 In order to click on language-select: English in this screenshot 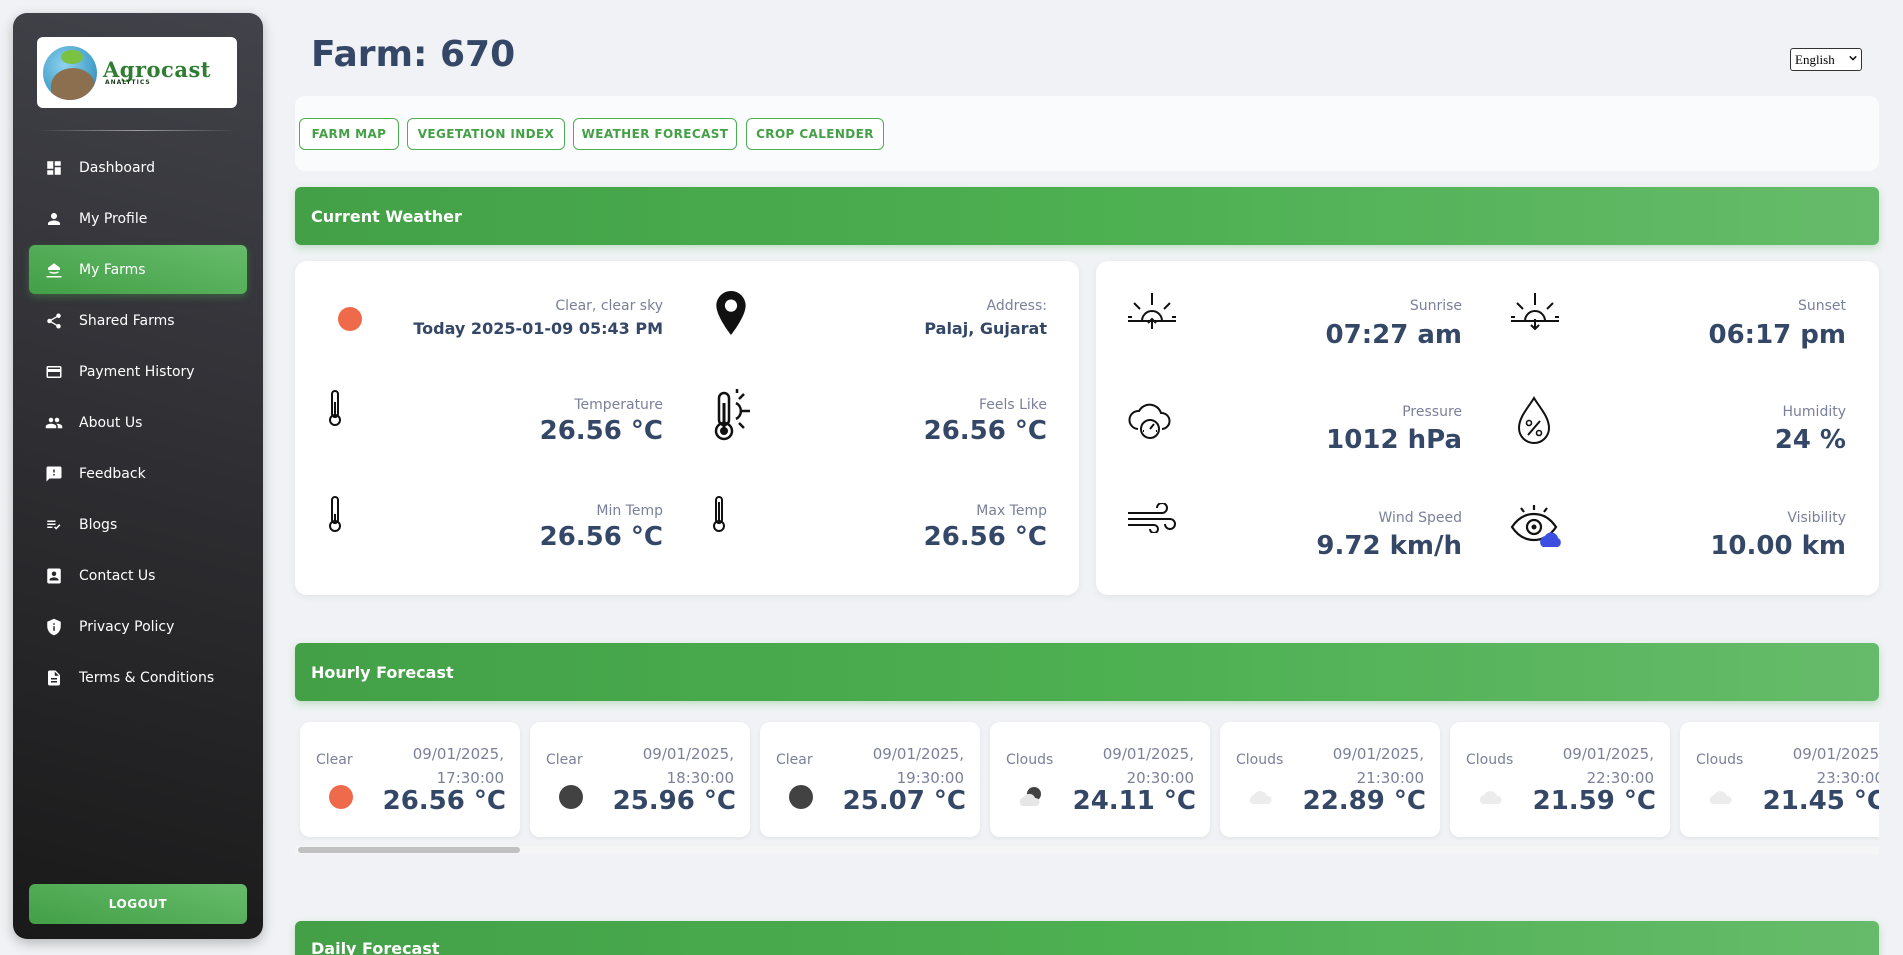, I will do `click(1826, 59)`.